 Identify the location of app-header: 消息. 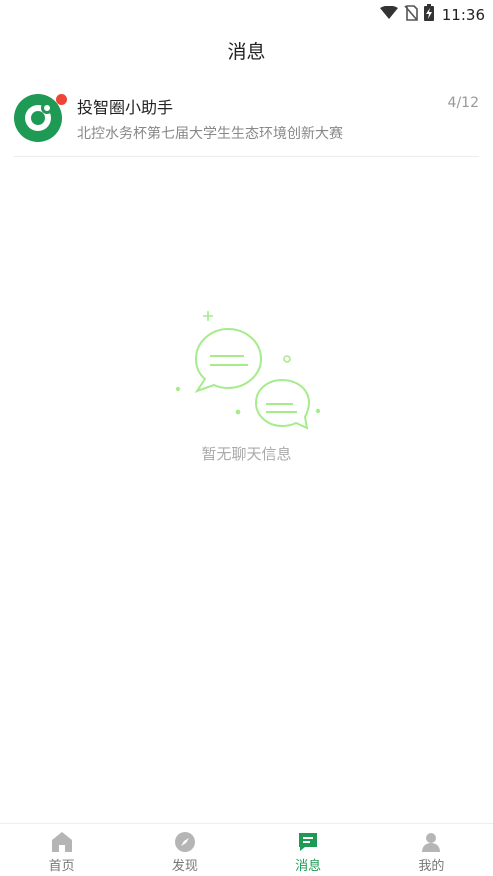
(246, 50).